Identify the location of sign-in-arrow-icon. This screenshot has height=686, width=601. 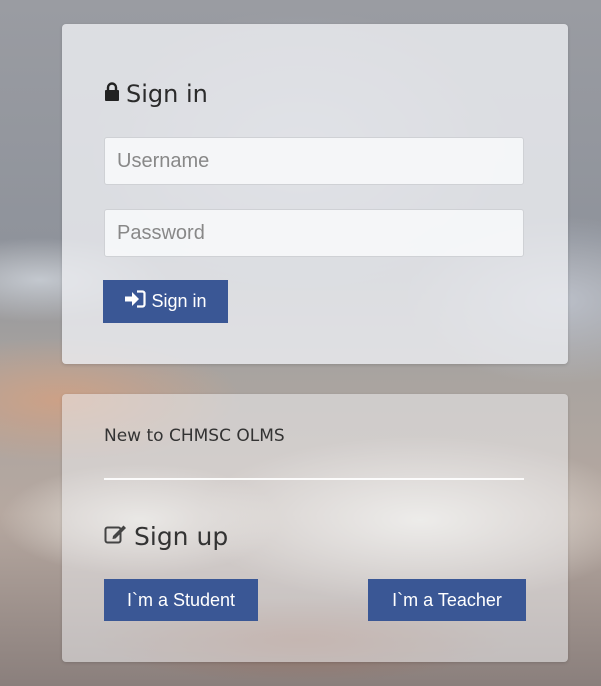
(137, 301).